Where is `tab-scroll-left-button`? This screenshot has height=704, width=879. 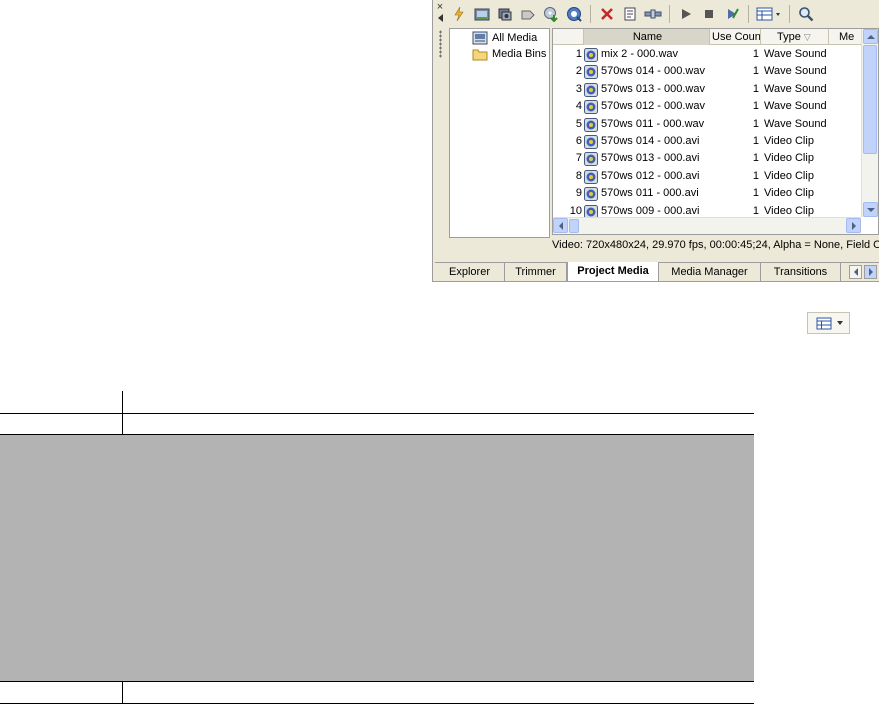
tab-scroll-left-button is located at coordinates (855, 272).